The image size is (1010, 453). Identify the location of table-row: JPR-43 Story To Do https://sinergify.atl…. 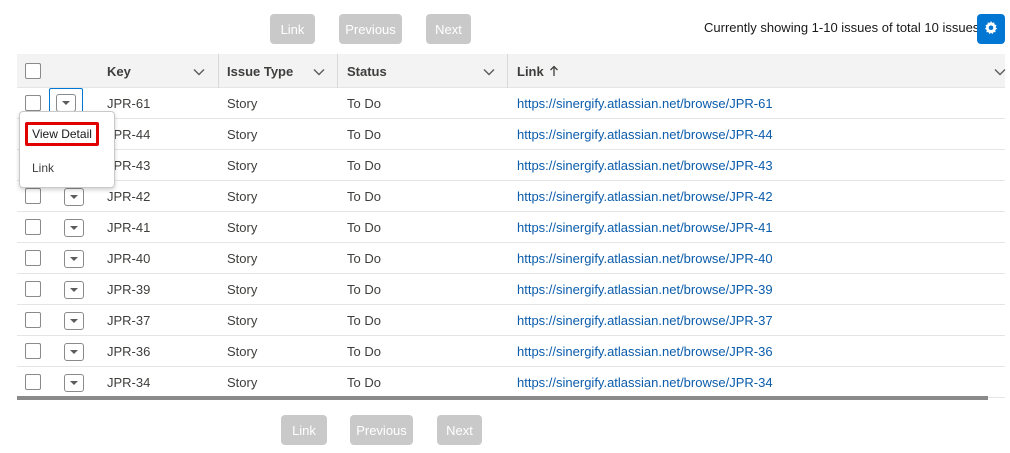
(511, 165).